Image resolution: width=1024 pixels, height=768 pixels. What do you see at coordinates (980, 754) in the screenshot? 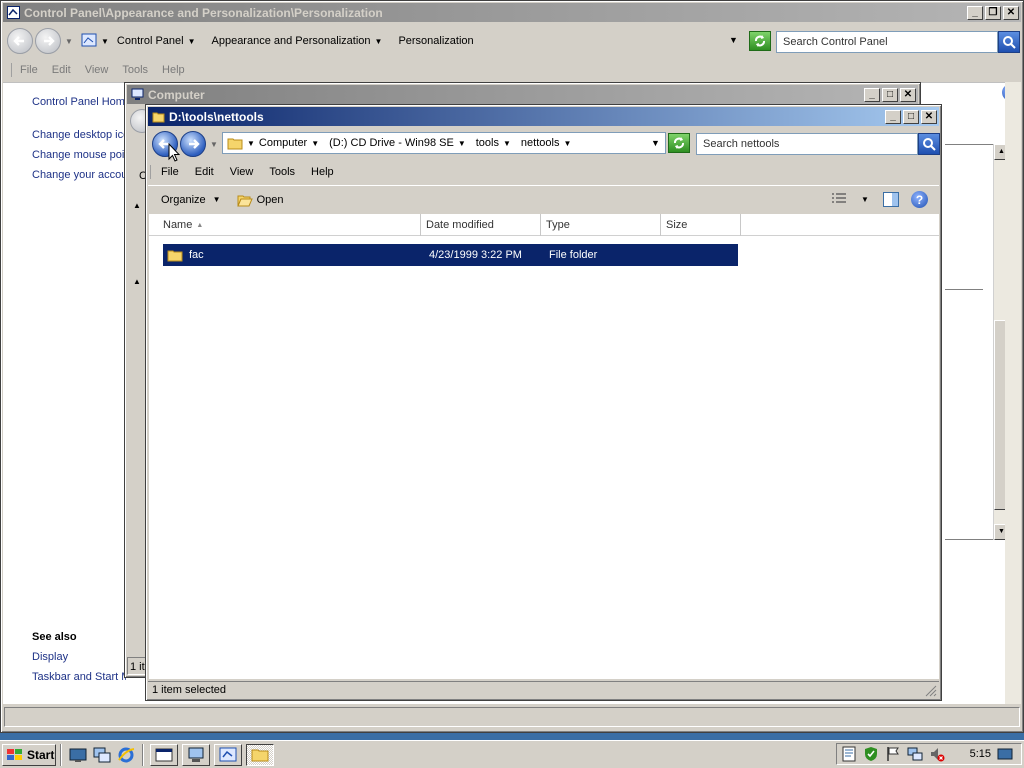
I see `clock: 5:15` at bounding box center [980, 754].